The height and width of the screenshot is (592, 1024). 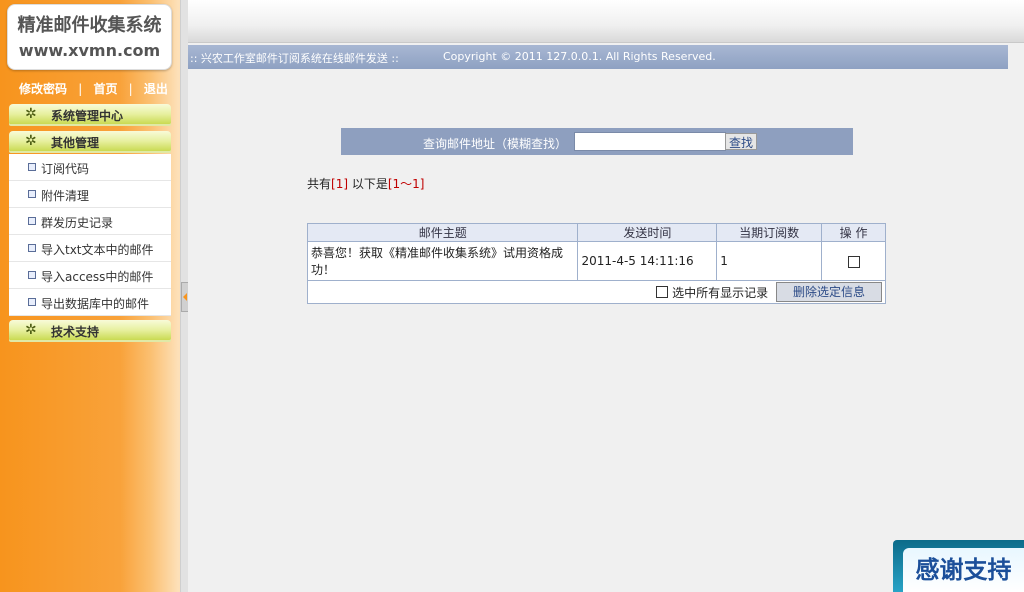 I want to click on select-all-label: 选中所有显示记录, so click(x=720, y=292).